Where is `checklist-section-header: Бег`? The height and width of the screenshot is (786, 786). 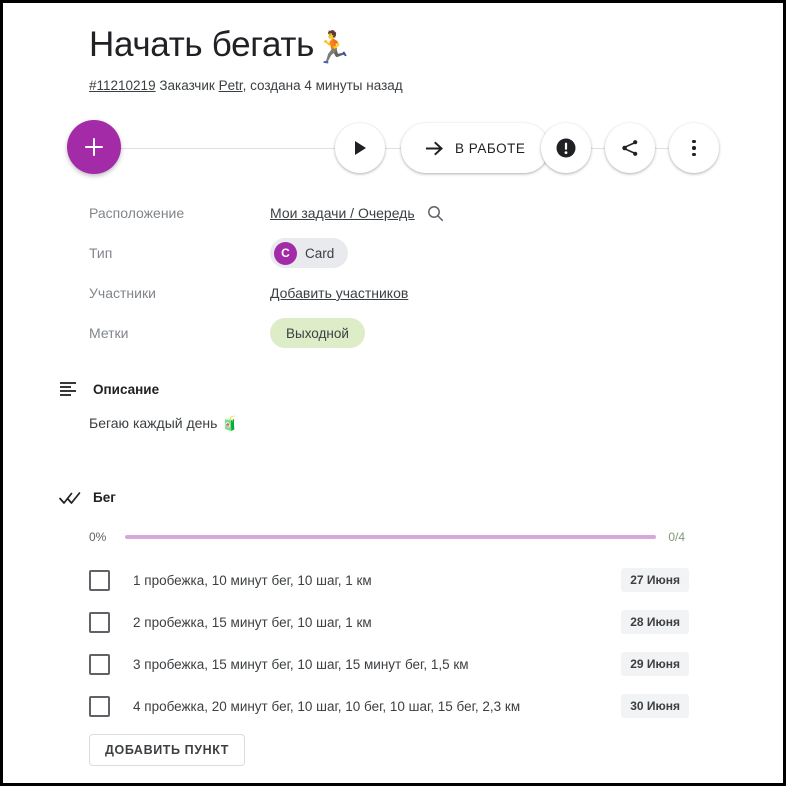
checklist-section-header: Бег is located at coordinates (87, 497).